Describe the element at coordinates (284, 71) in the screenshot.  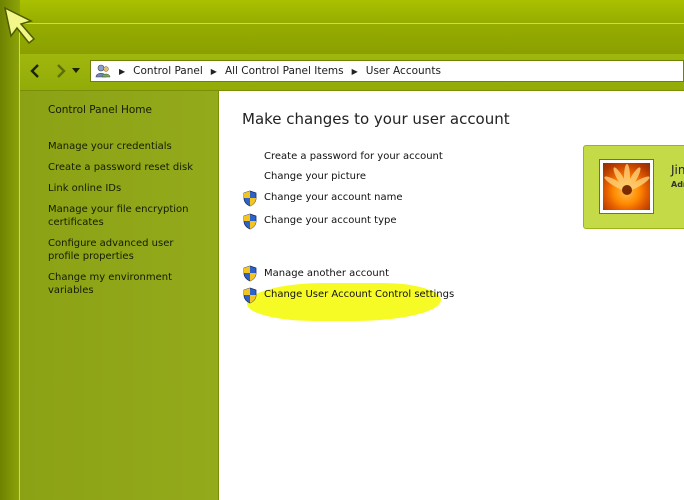
I see `breadcrumb-all-items: All Control Panel Items` at that location.